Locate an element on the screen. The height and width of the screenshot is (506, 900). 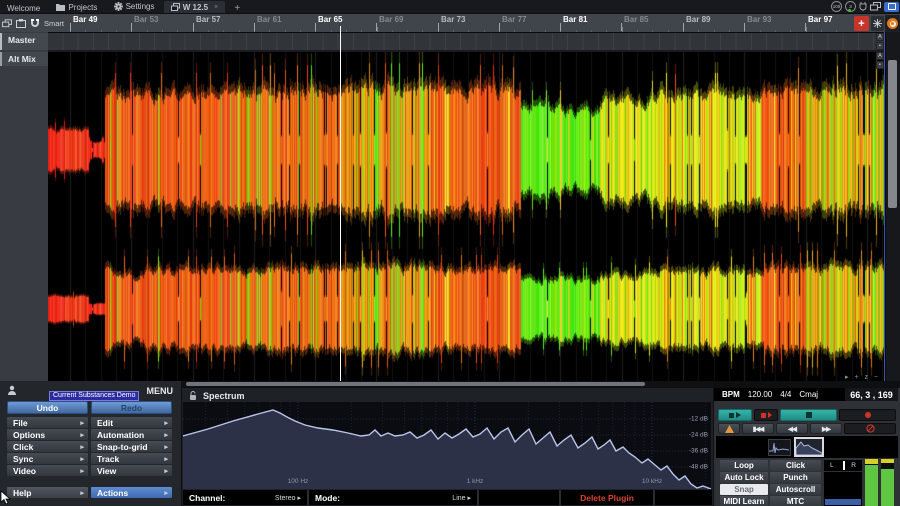
vertical-scrollbar is located at coordinates (893, 206).